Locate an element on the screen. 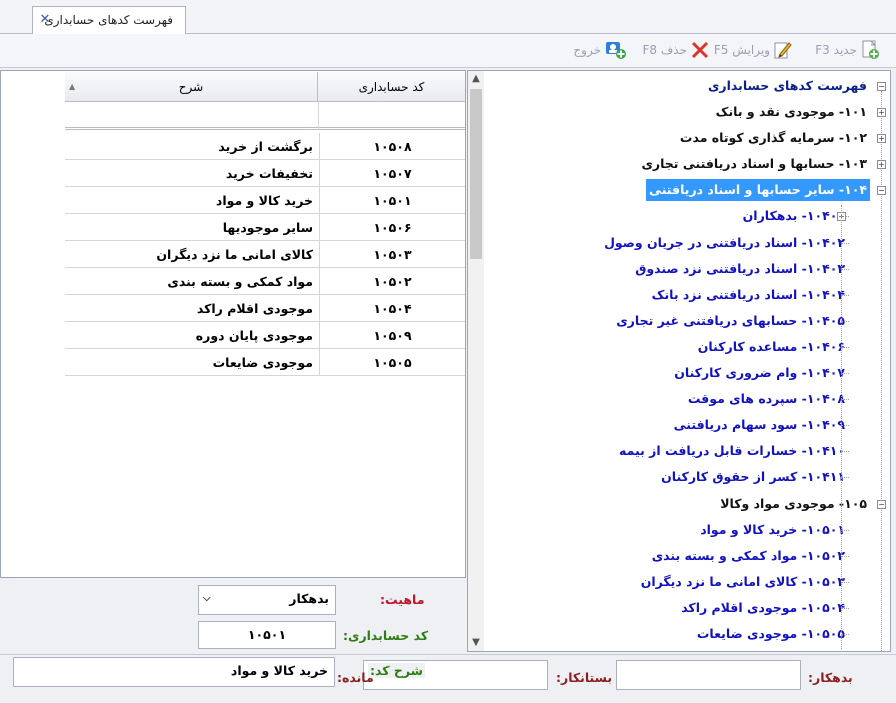  tab-account-codes: ✕ فهرست کدهای حسابداری is located at coordinates (109, 20).